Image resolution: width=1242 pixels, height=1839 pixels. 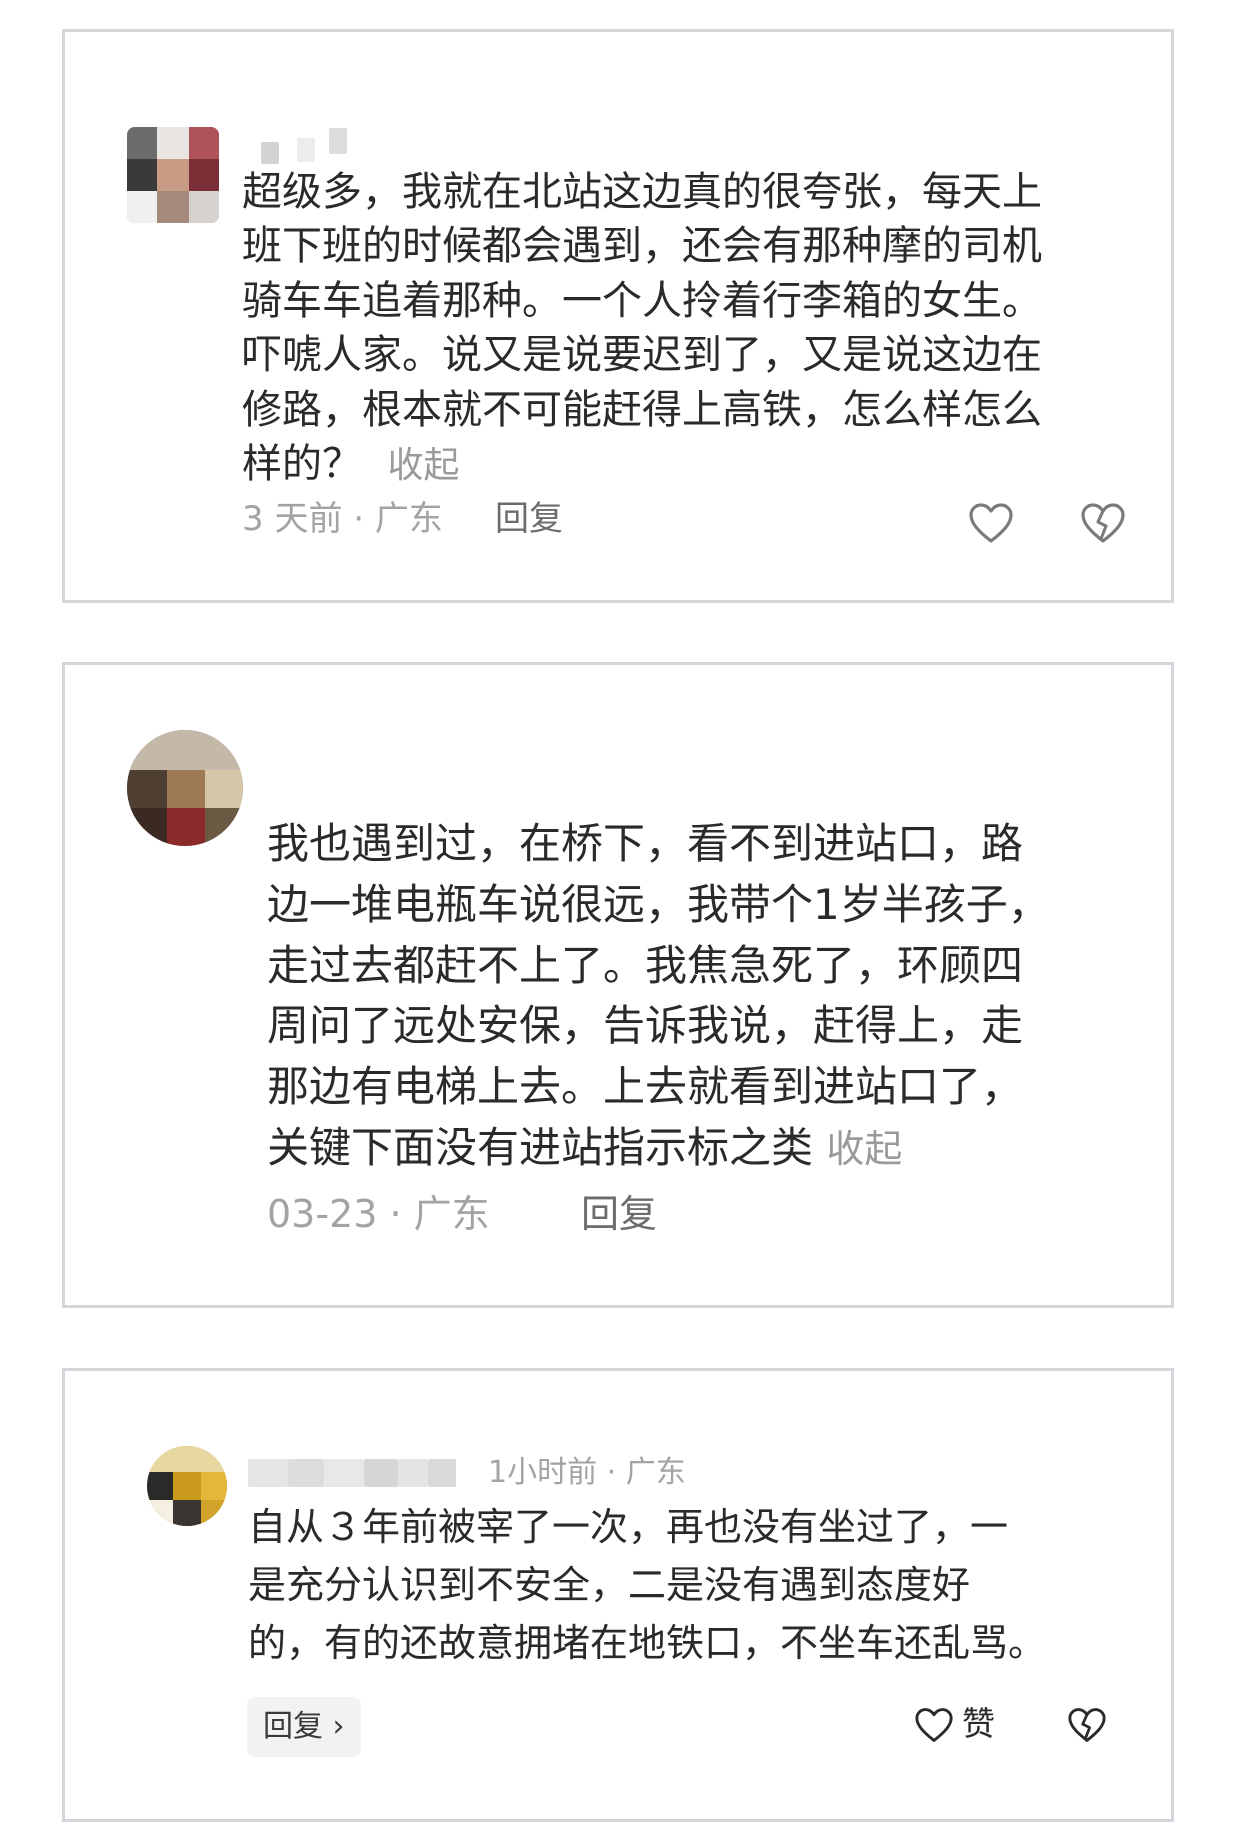 What do you see at coordinates (378, 1214) in the screenshot?
I see `comment-meta: 03-23 · 广东` at bounding box center [378, 1214].